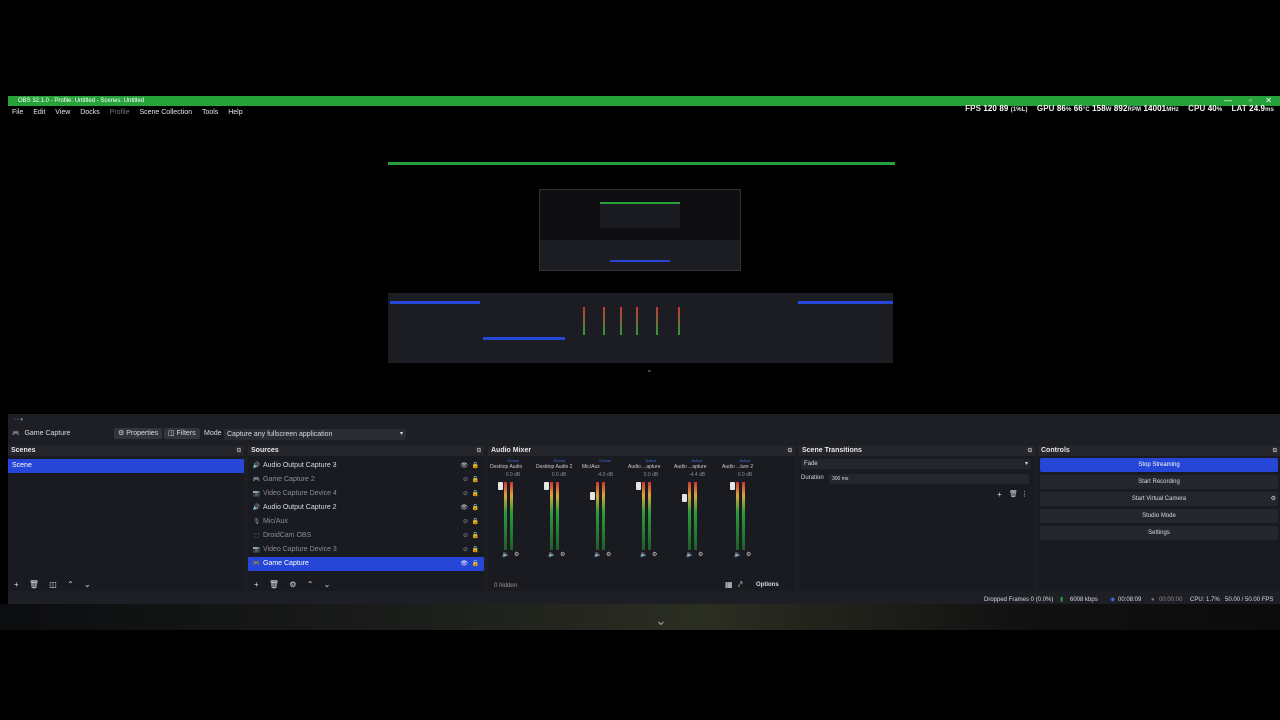 The width and height of the screenshot is (1280, 720). I want to click on context-source-name: Game Capture, so click(47, 433).